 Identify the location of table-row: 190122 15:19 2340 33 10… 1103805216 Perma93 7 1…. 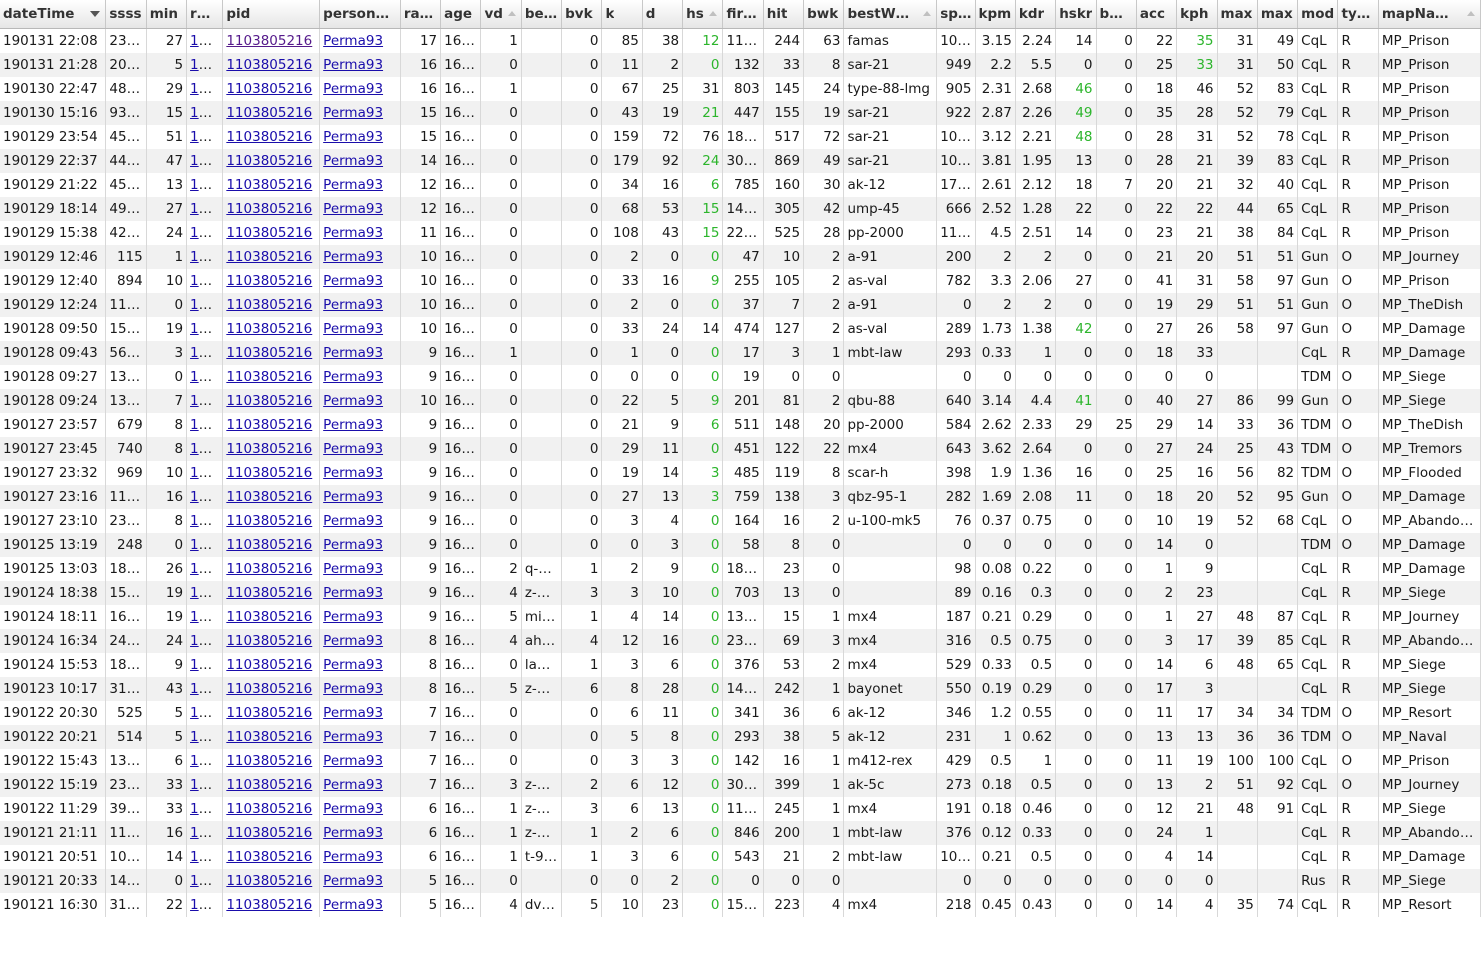
(740, 785).